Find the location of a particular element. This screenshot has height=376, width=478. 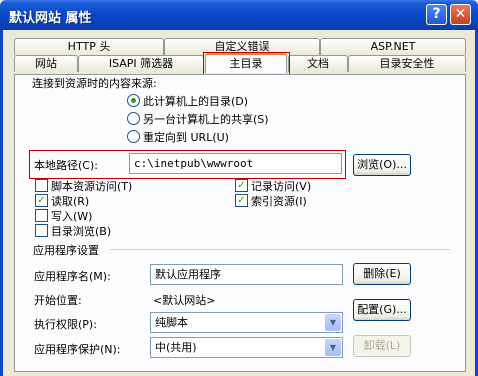

radio-network-share is located at coordinates (133, 118).